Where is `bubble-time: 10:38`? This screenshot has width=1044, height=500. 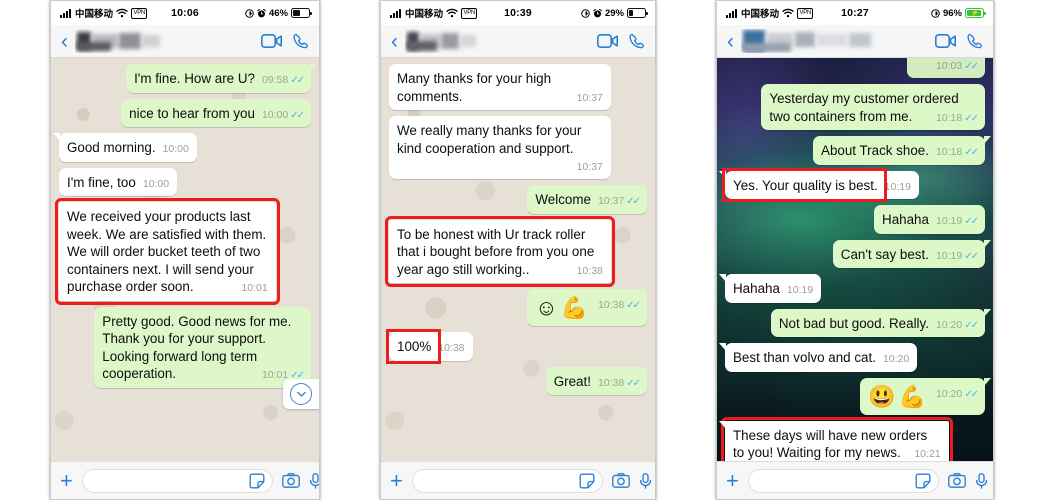 bubble-time: 10:38 is located at coordinates (589, 270).